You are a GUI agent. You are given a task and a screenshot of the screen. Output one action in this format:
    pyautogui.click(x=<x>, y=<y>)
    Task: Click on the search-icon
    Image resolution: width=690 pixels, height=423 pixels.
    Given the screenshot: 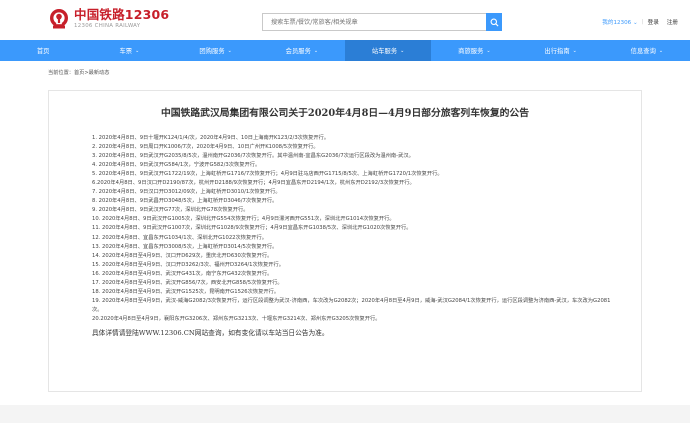 What is the action you would take?
    pyautogui.click(x=494, y=22)
    